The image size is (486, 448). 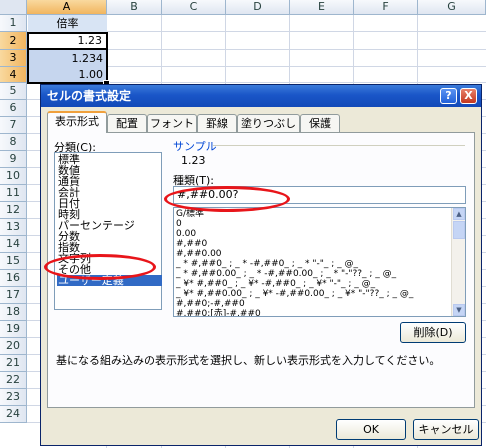 I want to click on annotation-oval-type, so click(x=227, y=199).